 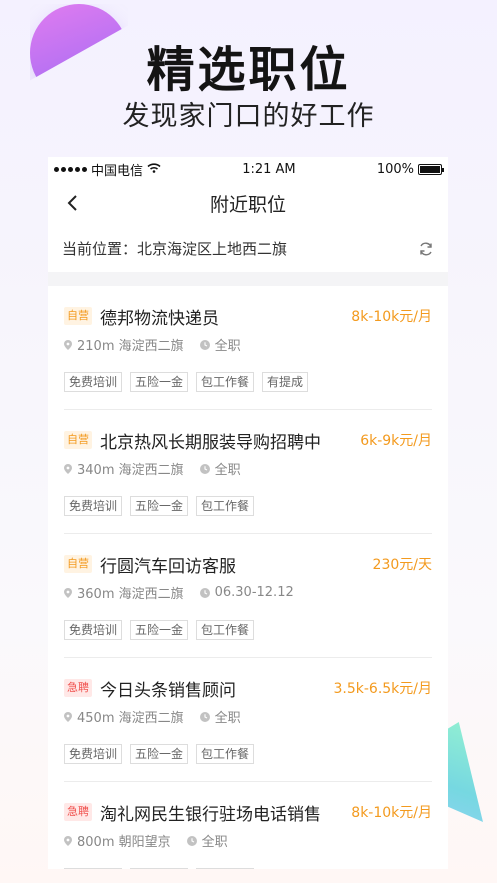 What do you see at coordinates (402, 565) in the screenshot?
I see `job-salary: 230元/天` at bounding box center [402, 565].